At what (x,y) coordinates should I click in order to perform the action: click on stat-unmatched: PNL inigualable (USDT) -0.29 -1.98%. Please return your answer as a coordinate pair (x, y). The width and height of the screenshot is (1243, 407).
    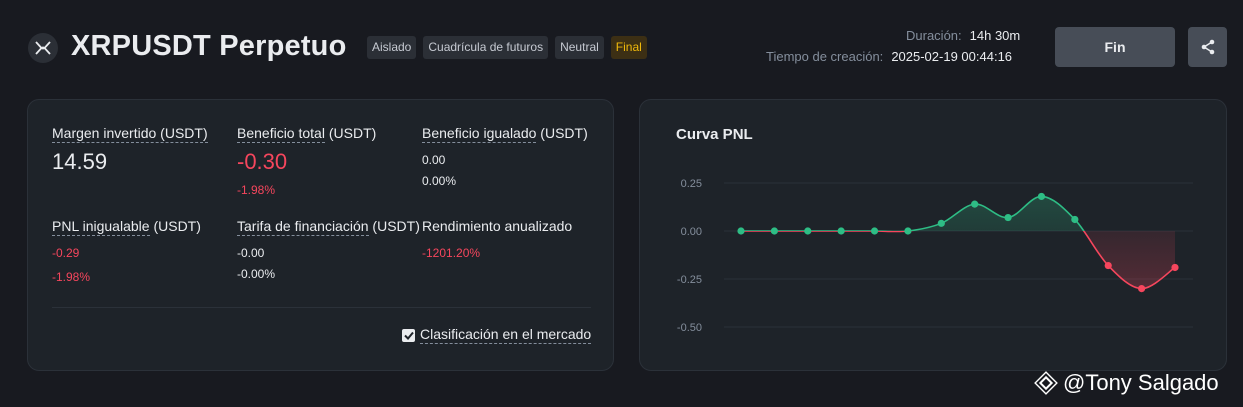
    Looking at the image, I should click on (126, 251).